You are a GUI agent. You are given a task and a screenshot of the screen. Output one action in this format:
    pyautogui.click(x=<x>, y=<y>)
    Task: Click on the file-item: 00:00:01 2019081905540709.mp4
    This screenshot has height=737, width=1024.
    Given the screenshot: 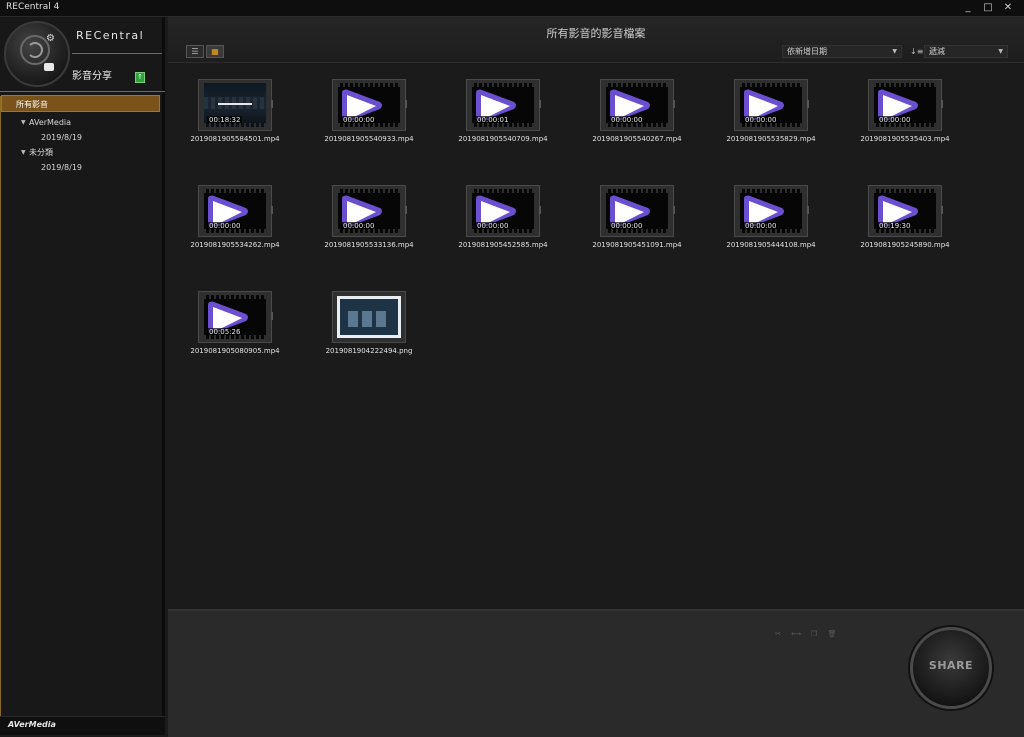 What is the action you would take?
    pyautogui.click(x=517, y=124)
    